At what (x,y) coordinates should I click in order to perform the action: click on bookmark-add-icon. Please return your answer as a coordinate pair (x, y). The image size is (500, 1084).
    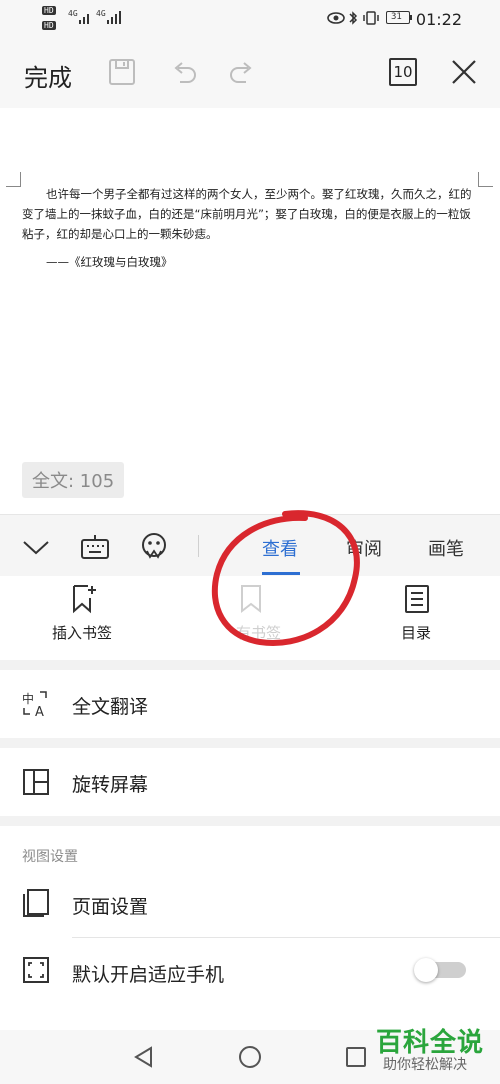
    Looking at the image, I should click on (84, 599).